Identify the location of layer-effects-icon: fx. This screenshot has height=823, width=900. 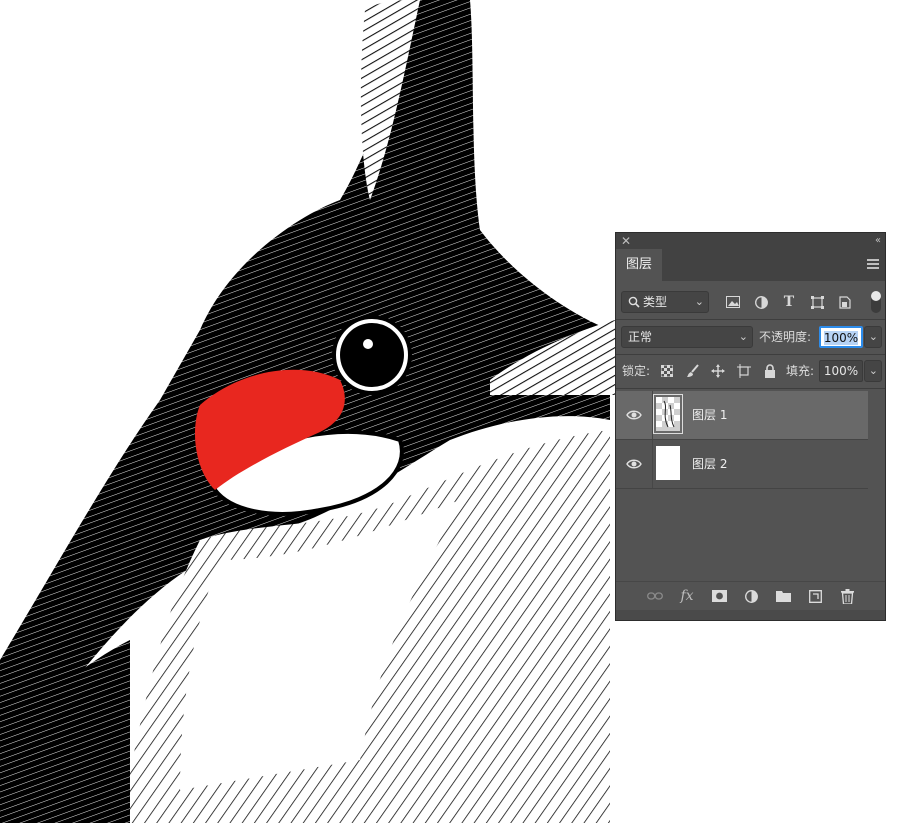
(687, 596).